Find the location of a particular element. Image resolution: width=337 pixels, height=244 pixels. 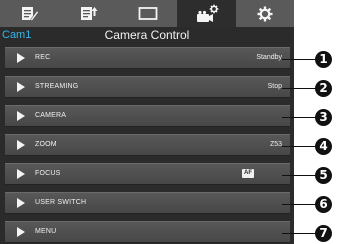

tab-bar is located at coordinates (147, 13).